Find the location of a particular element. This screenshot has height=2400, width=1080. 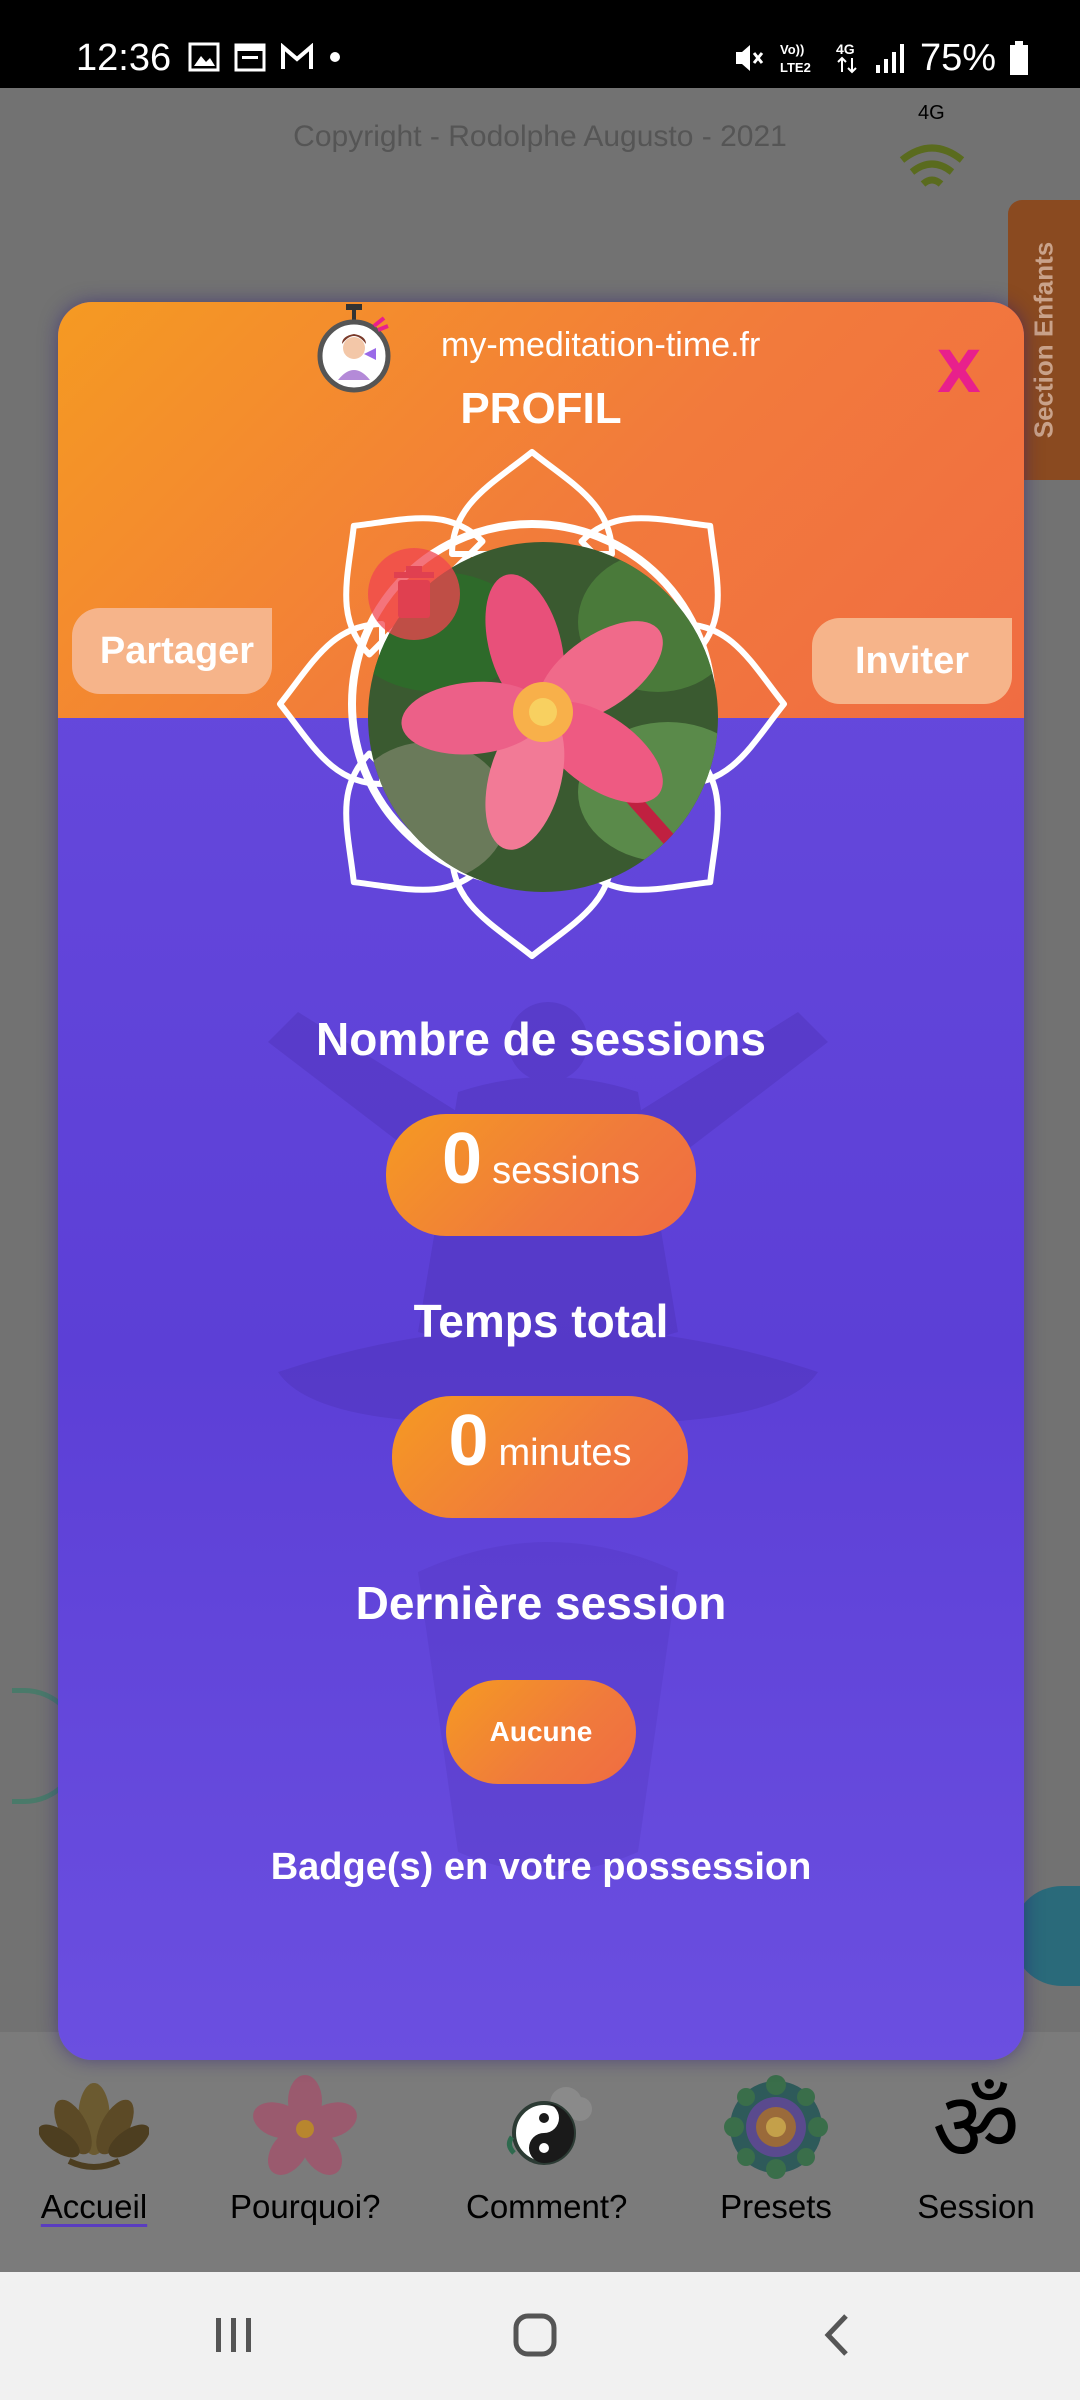

badges-heading: Badge(s) en votre possession is located at coordinates (541, 1867).